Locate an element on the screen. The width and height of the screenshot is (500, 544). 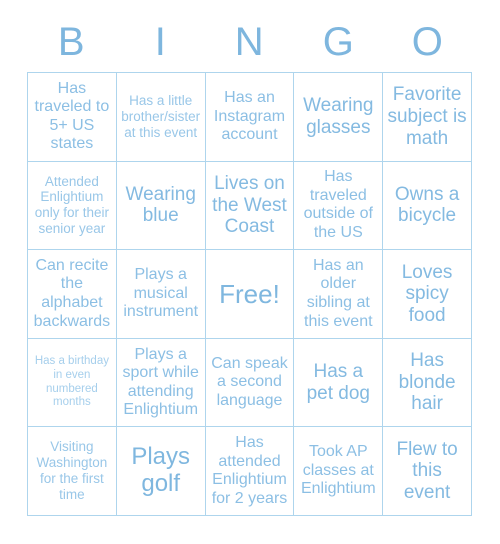
bingo-cell-label: Can recite the alphabet backwards is located at coordinates (72, 293).